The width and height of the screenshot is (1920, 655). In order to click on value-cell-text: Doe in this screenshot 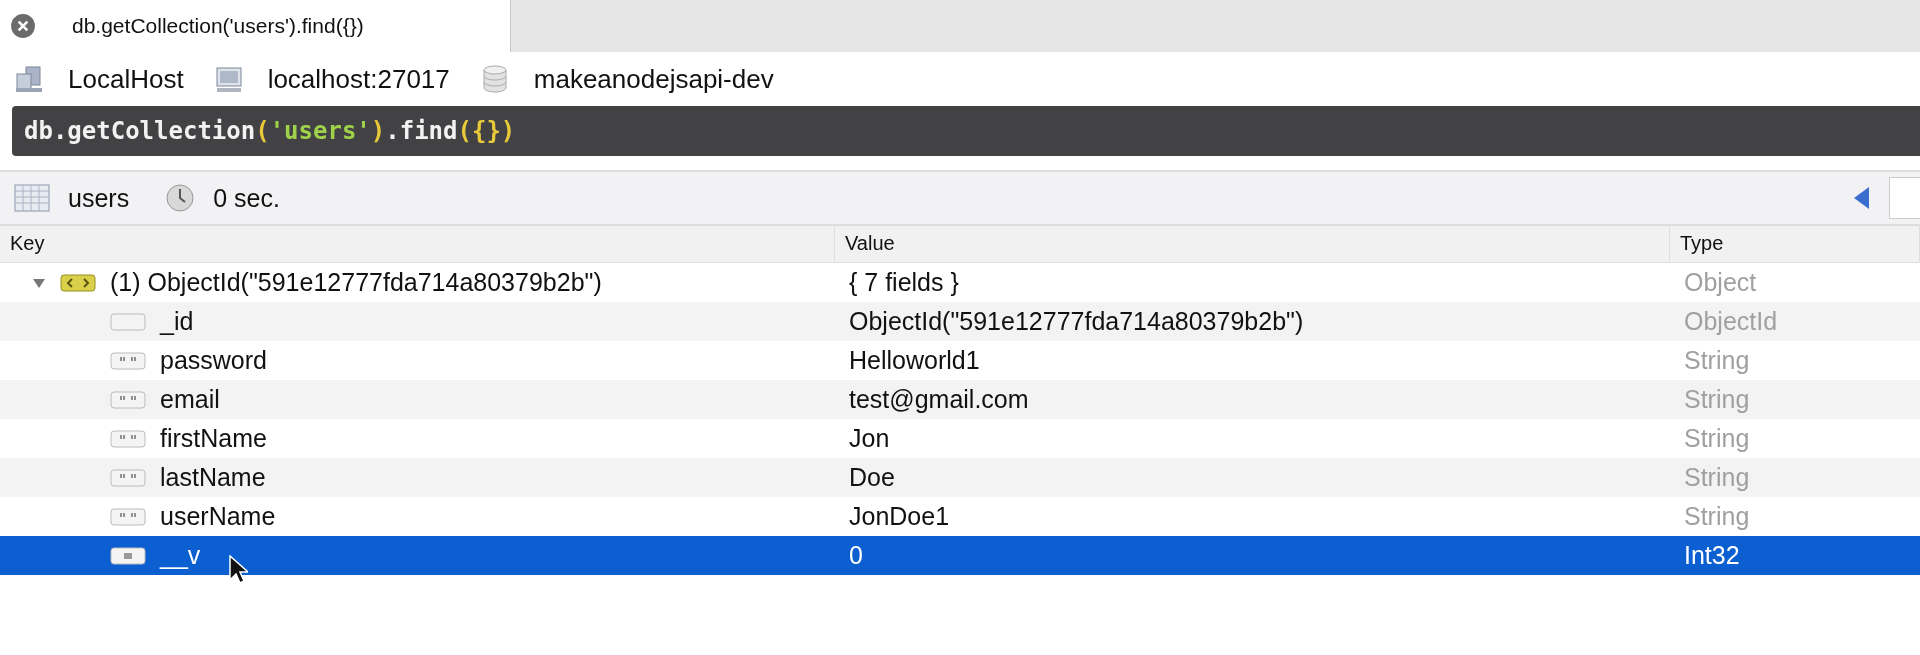, I will do `click(872, 477)`.